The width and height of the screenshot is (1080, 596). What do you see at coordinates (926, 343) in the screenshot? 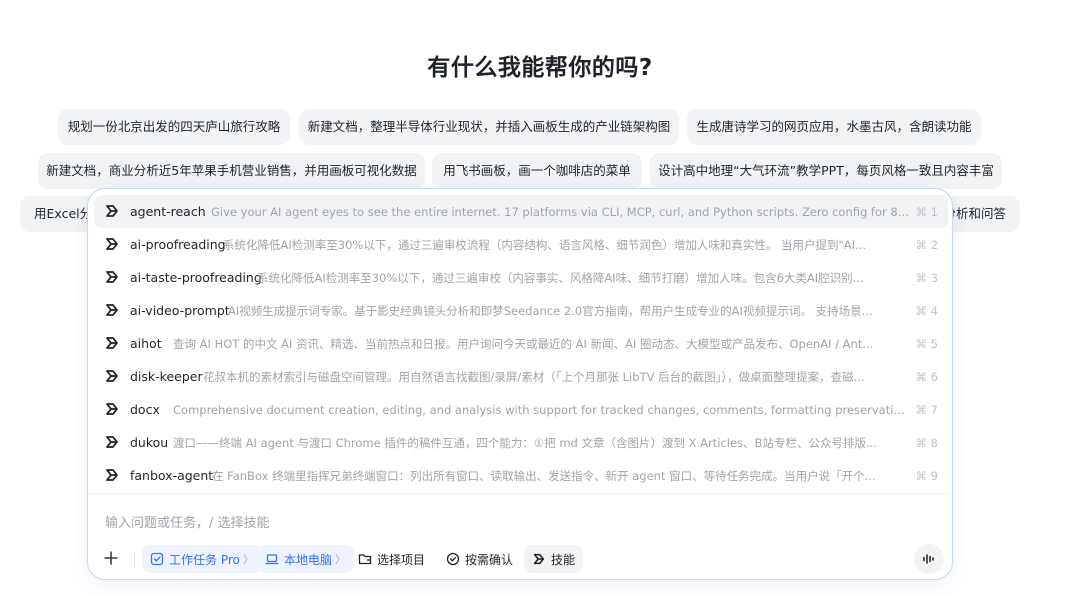
I see `skill-shortcut: ⌘ 5` at bounding box center [926, 343].